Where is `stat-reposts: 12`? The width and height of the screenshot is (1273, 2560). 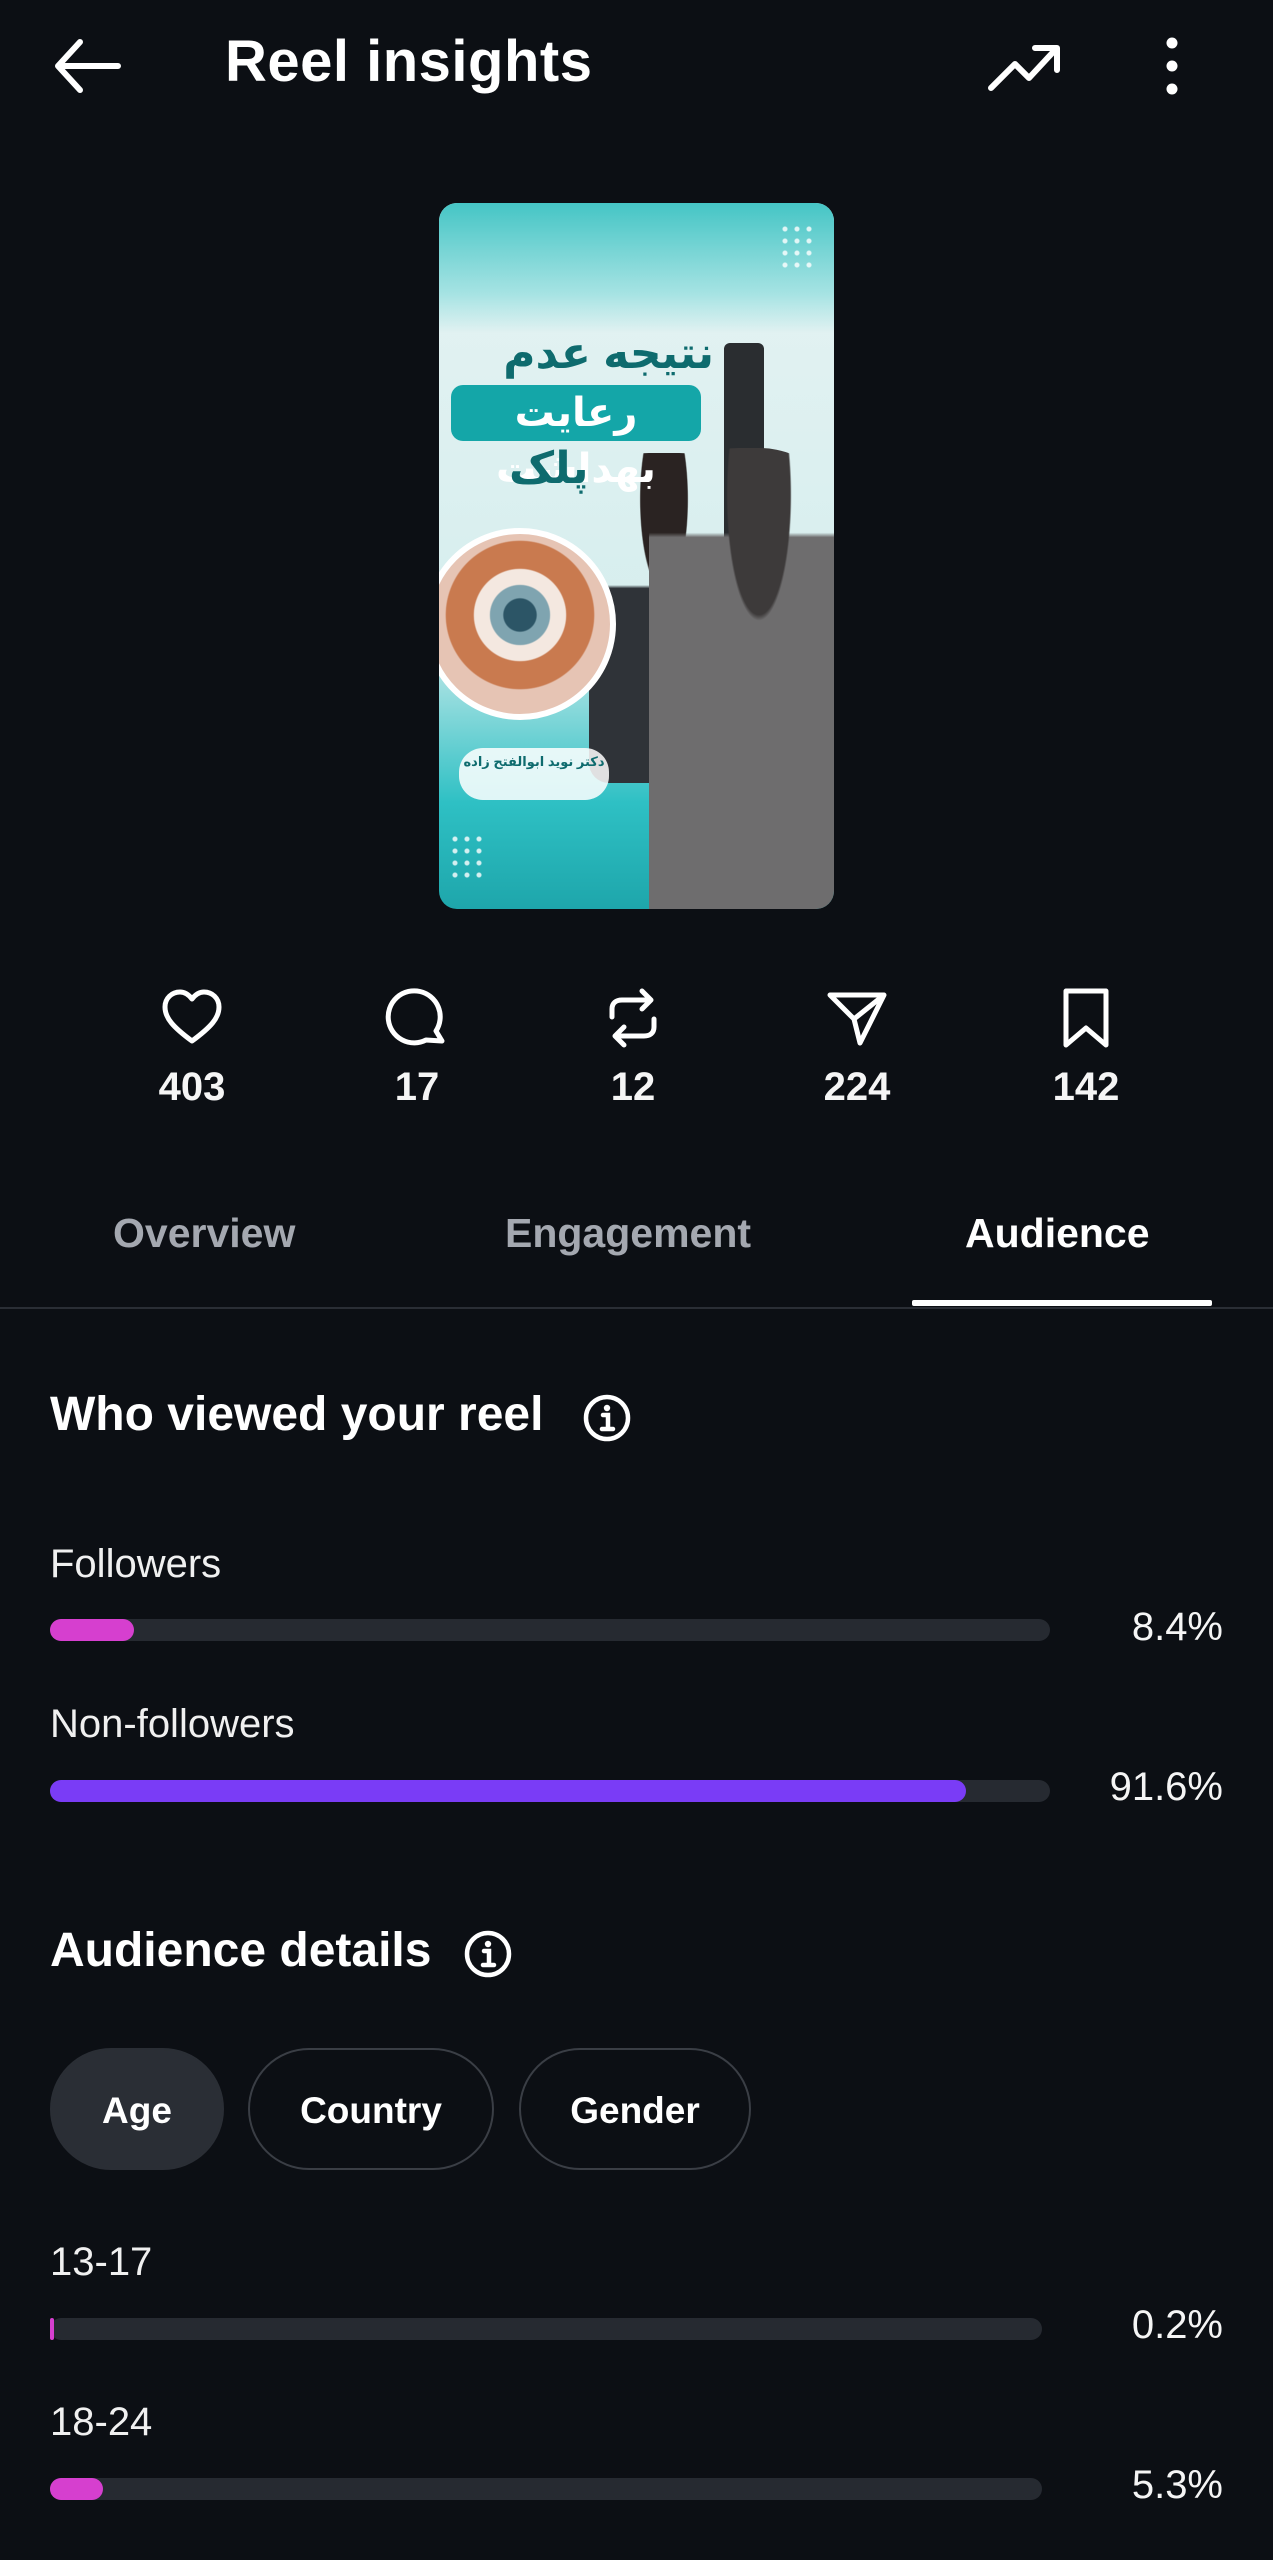
stat-reposts: 12 is located at coordinates (633, 1047).